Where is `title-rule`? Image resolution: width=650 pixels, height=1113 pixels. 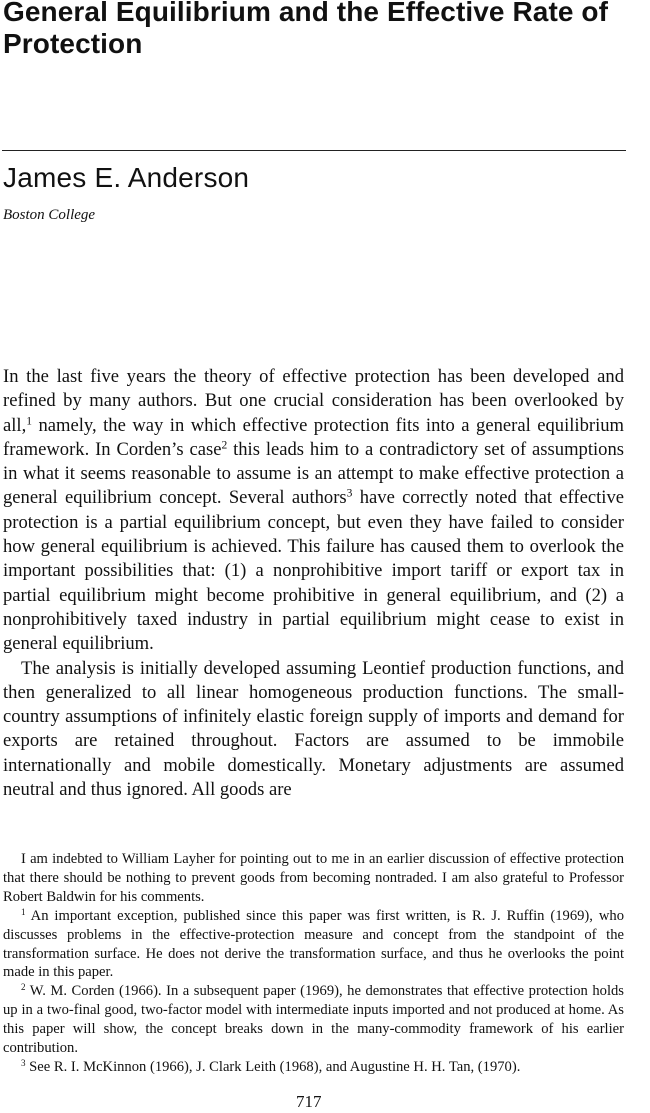 title-rule is located at coordinates (314, 150).